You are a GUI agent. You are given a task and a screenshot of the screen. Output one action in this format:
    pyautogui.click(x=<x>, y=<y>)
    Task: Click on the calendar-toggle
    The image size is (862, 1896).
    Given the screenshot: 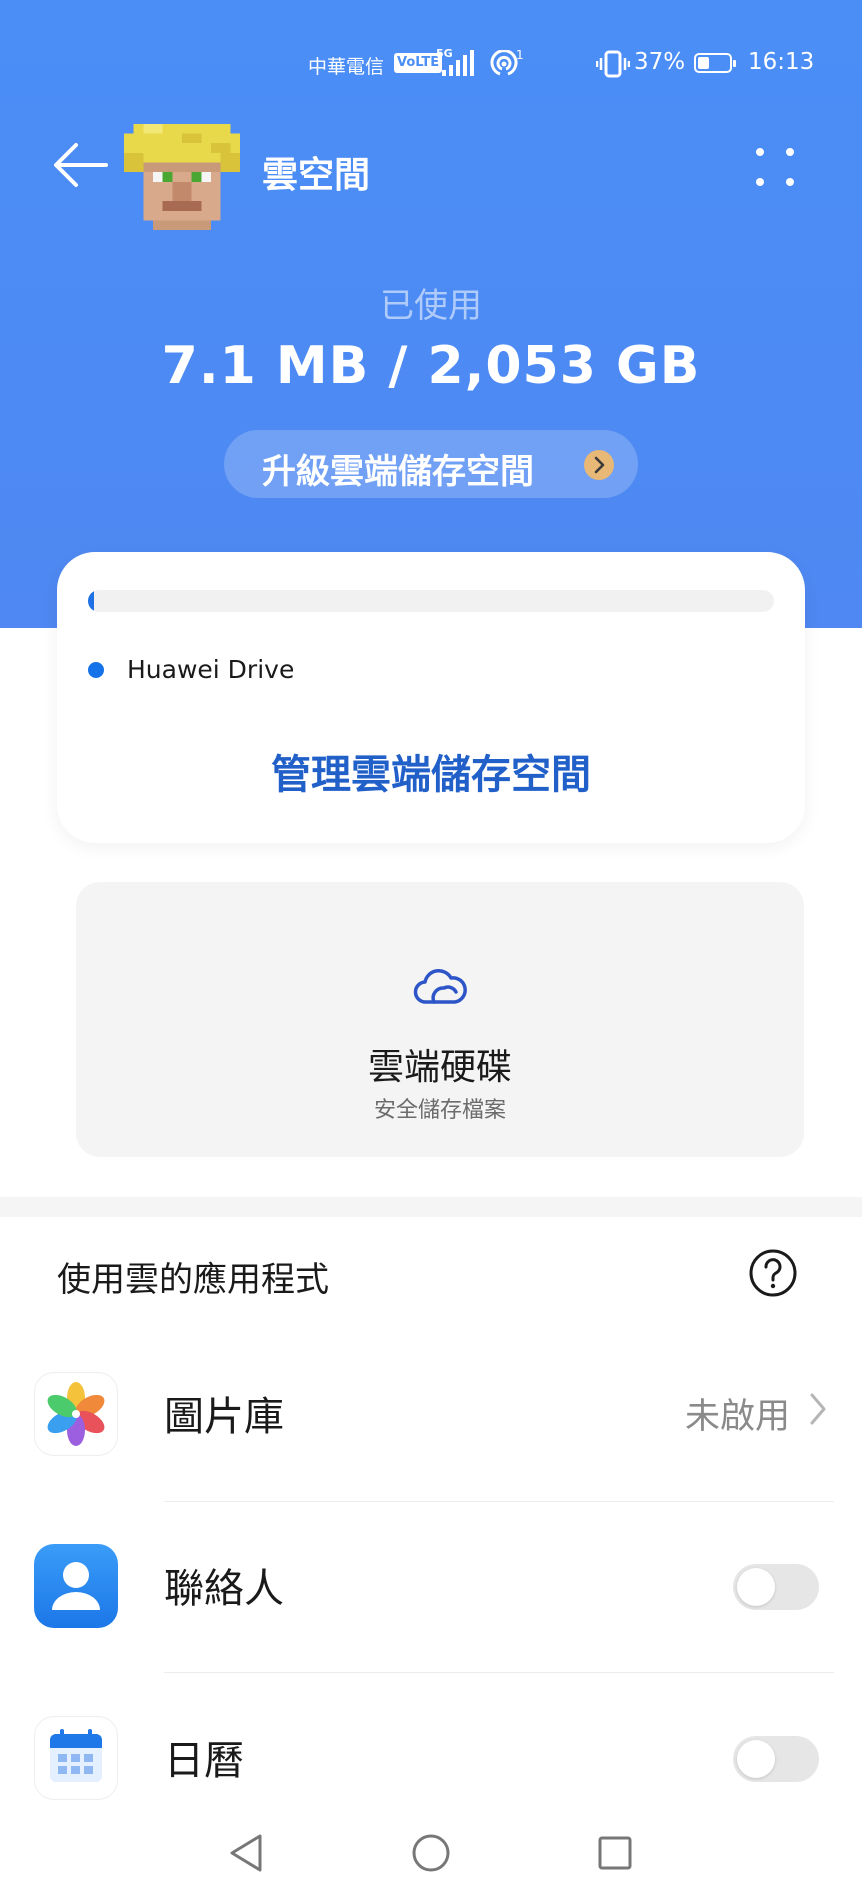 What is the action you would take?
    pyautogui.click(x=776, y=1759)
    